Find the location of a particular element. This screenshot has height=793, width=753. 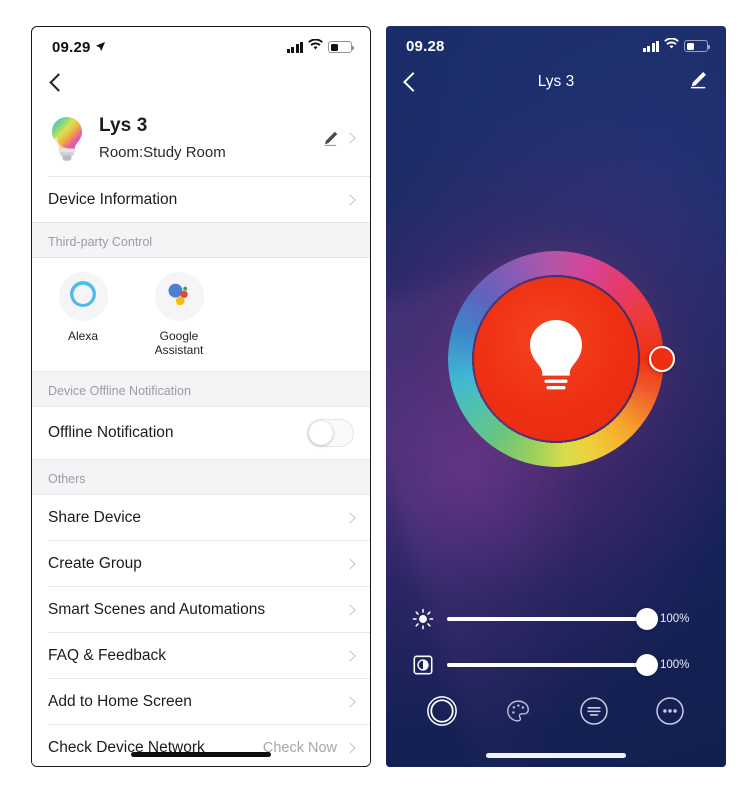

contrast-square-icon is located at coordinates (423, 665).